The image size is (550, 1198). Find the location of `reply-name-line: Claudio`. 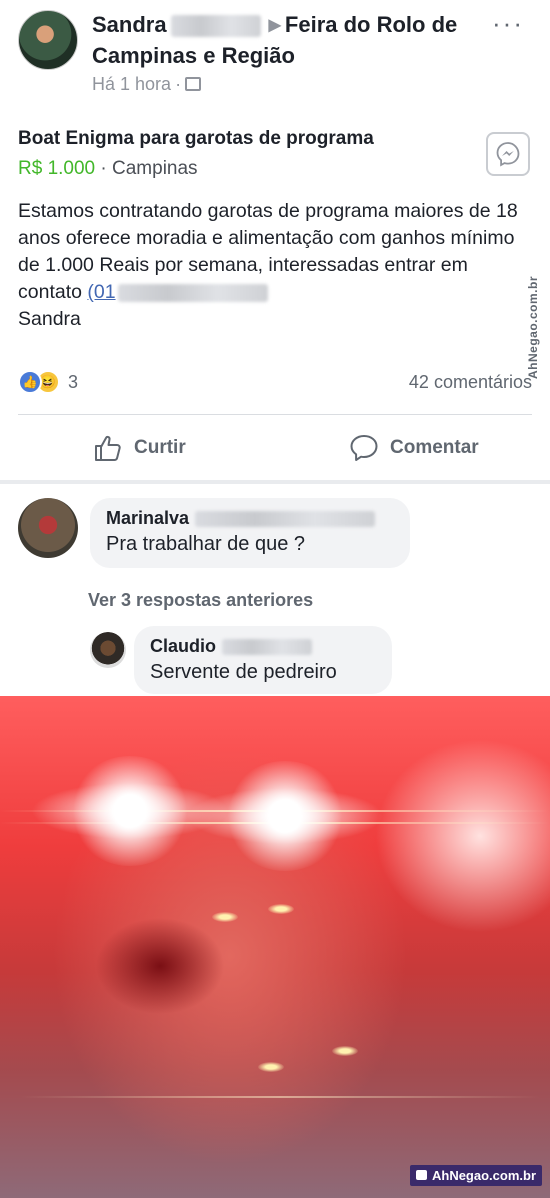

reply-name-line: Claudio is located at coordinates (263, 646).